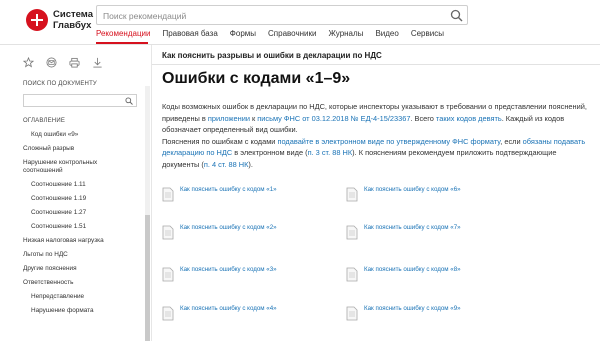 The image size is (600, 341). Describe the element at coordinates (28, 62) in the screenshot. I see `star-icon` at that location.